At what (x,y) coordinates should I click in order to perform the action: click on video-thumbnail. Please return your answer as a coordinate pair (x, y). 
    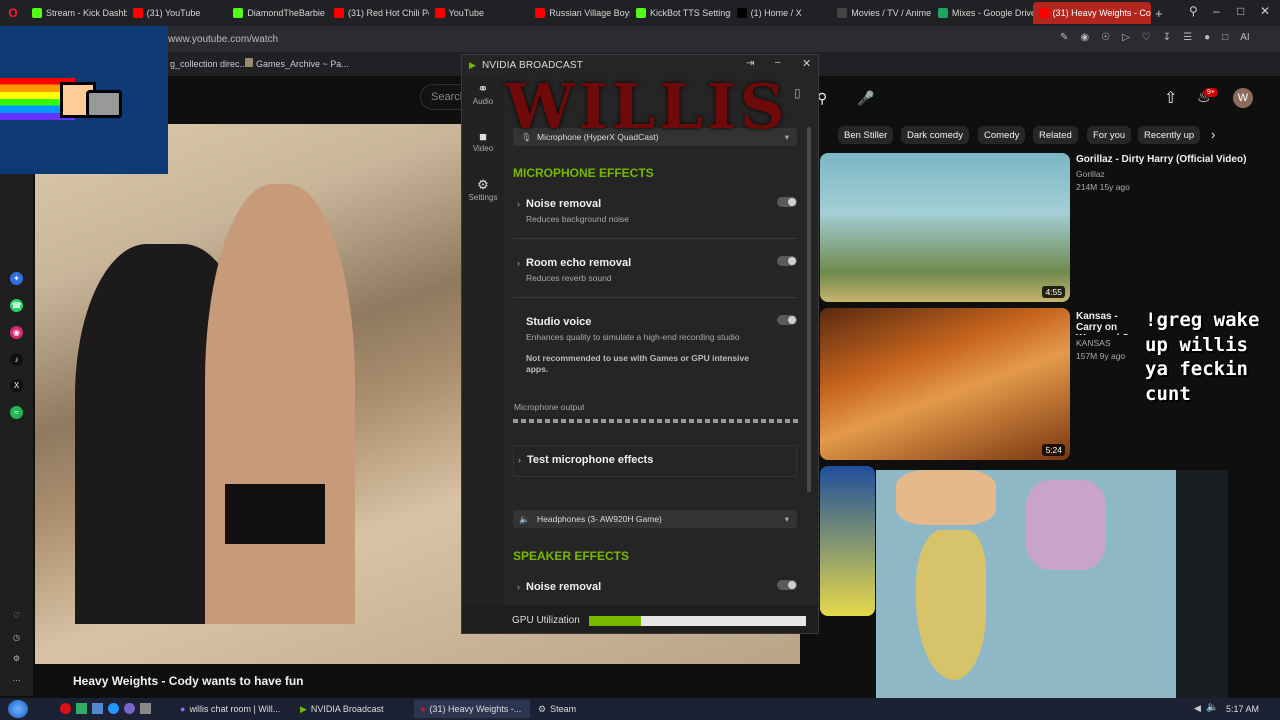
    Looking at the image, I should click on (847, 541).